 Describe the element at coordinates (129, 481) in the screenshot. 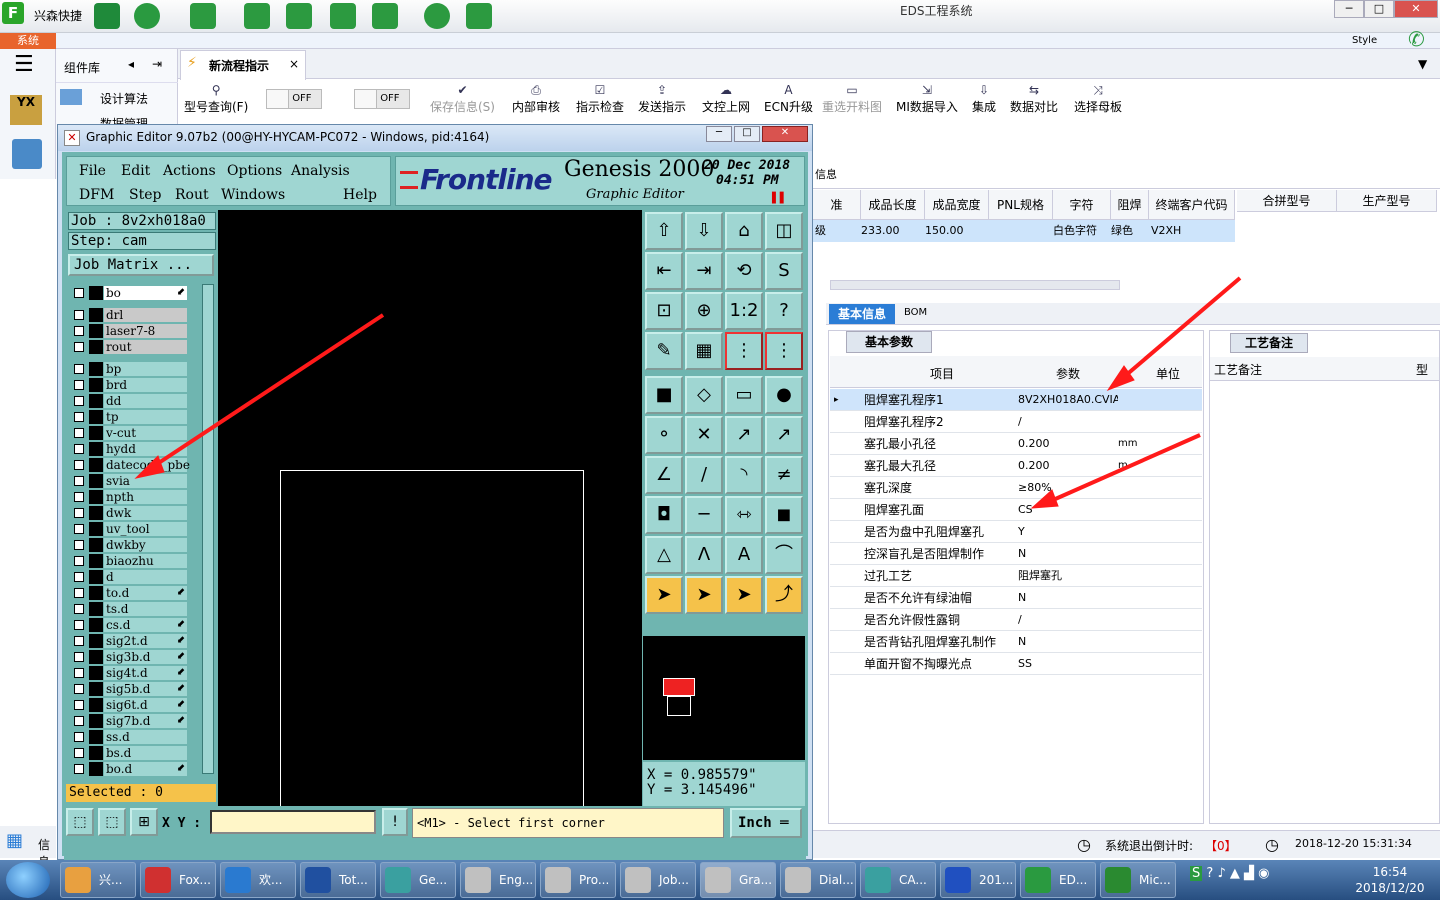

I see `layer-row: svia` at that location.